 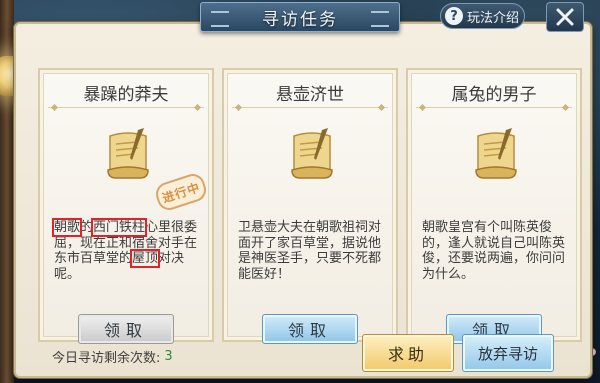 What do you see at coordinates (67, 227) in the screenshot?
I see `highlight-location: 朝歌` at bounding box center [67, 227].